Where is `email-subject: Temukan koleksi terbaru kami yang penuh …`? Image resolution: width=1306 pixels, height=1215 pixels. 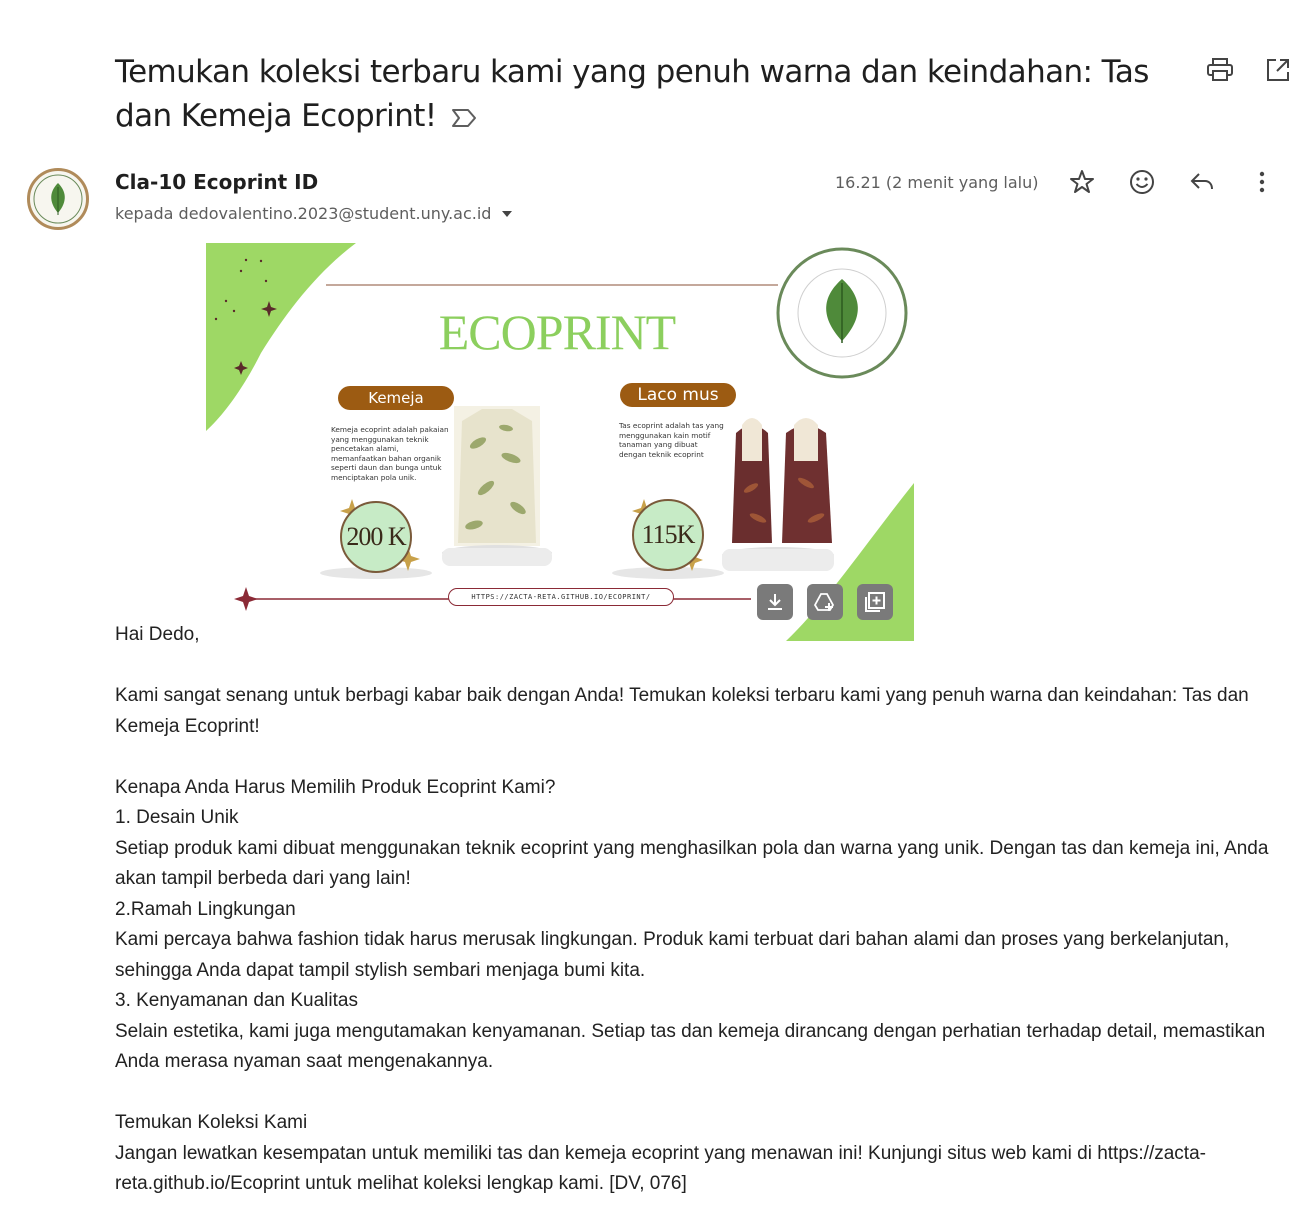 email-subject: Temukan koleksi terbaru kami yang penuh … is located at coordinates (650, 94).